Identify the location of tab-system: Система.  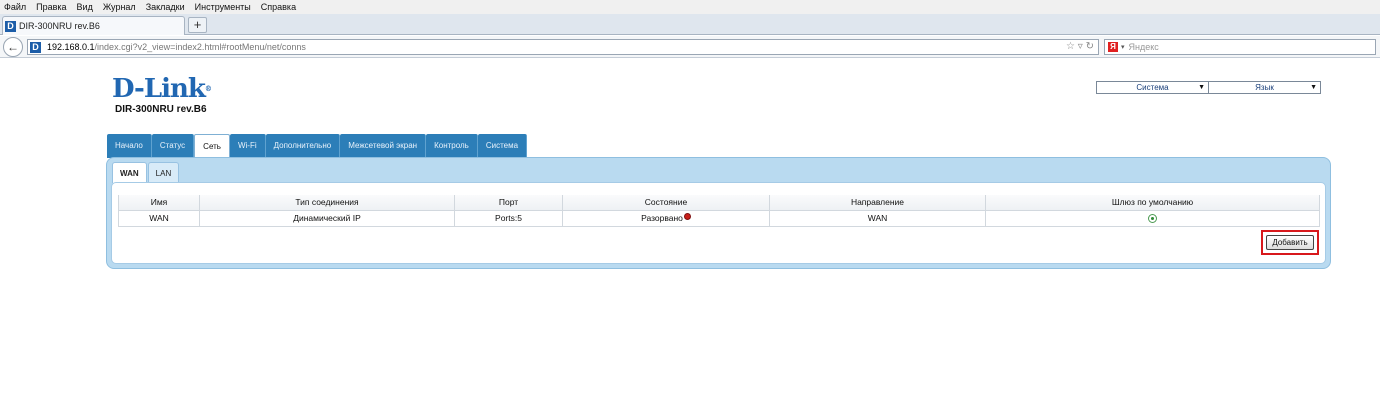
(502, 146).